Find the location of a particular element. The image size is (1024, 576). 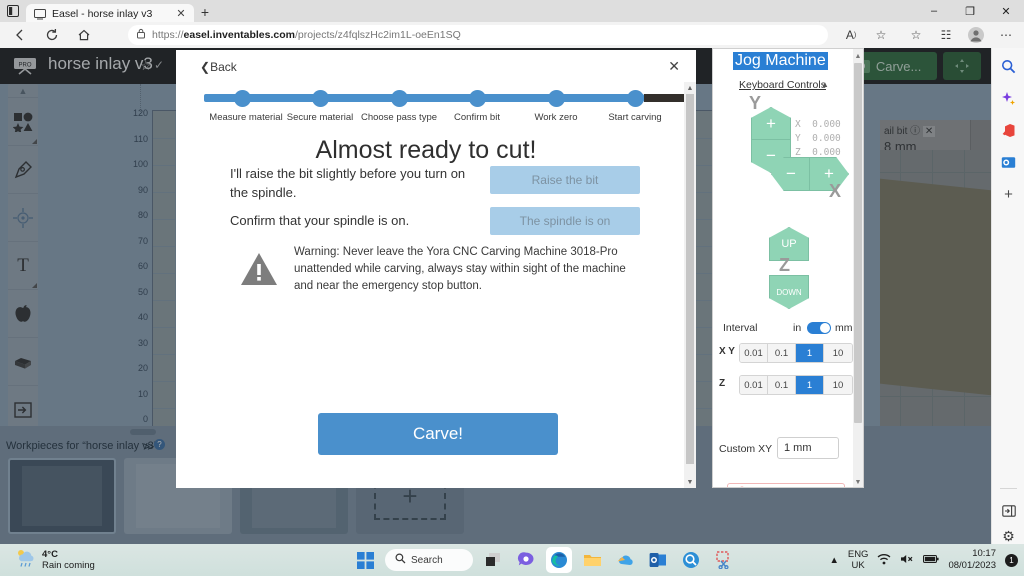

back-label: Back is located at coordinates (223, 67).